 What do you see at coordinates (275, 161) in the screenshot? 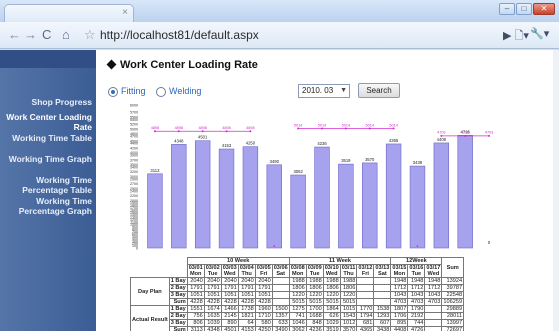
I see `actual-value-label: 3490` at bounding box center [275, 161].